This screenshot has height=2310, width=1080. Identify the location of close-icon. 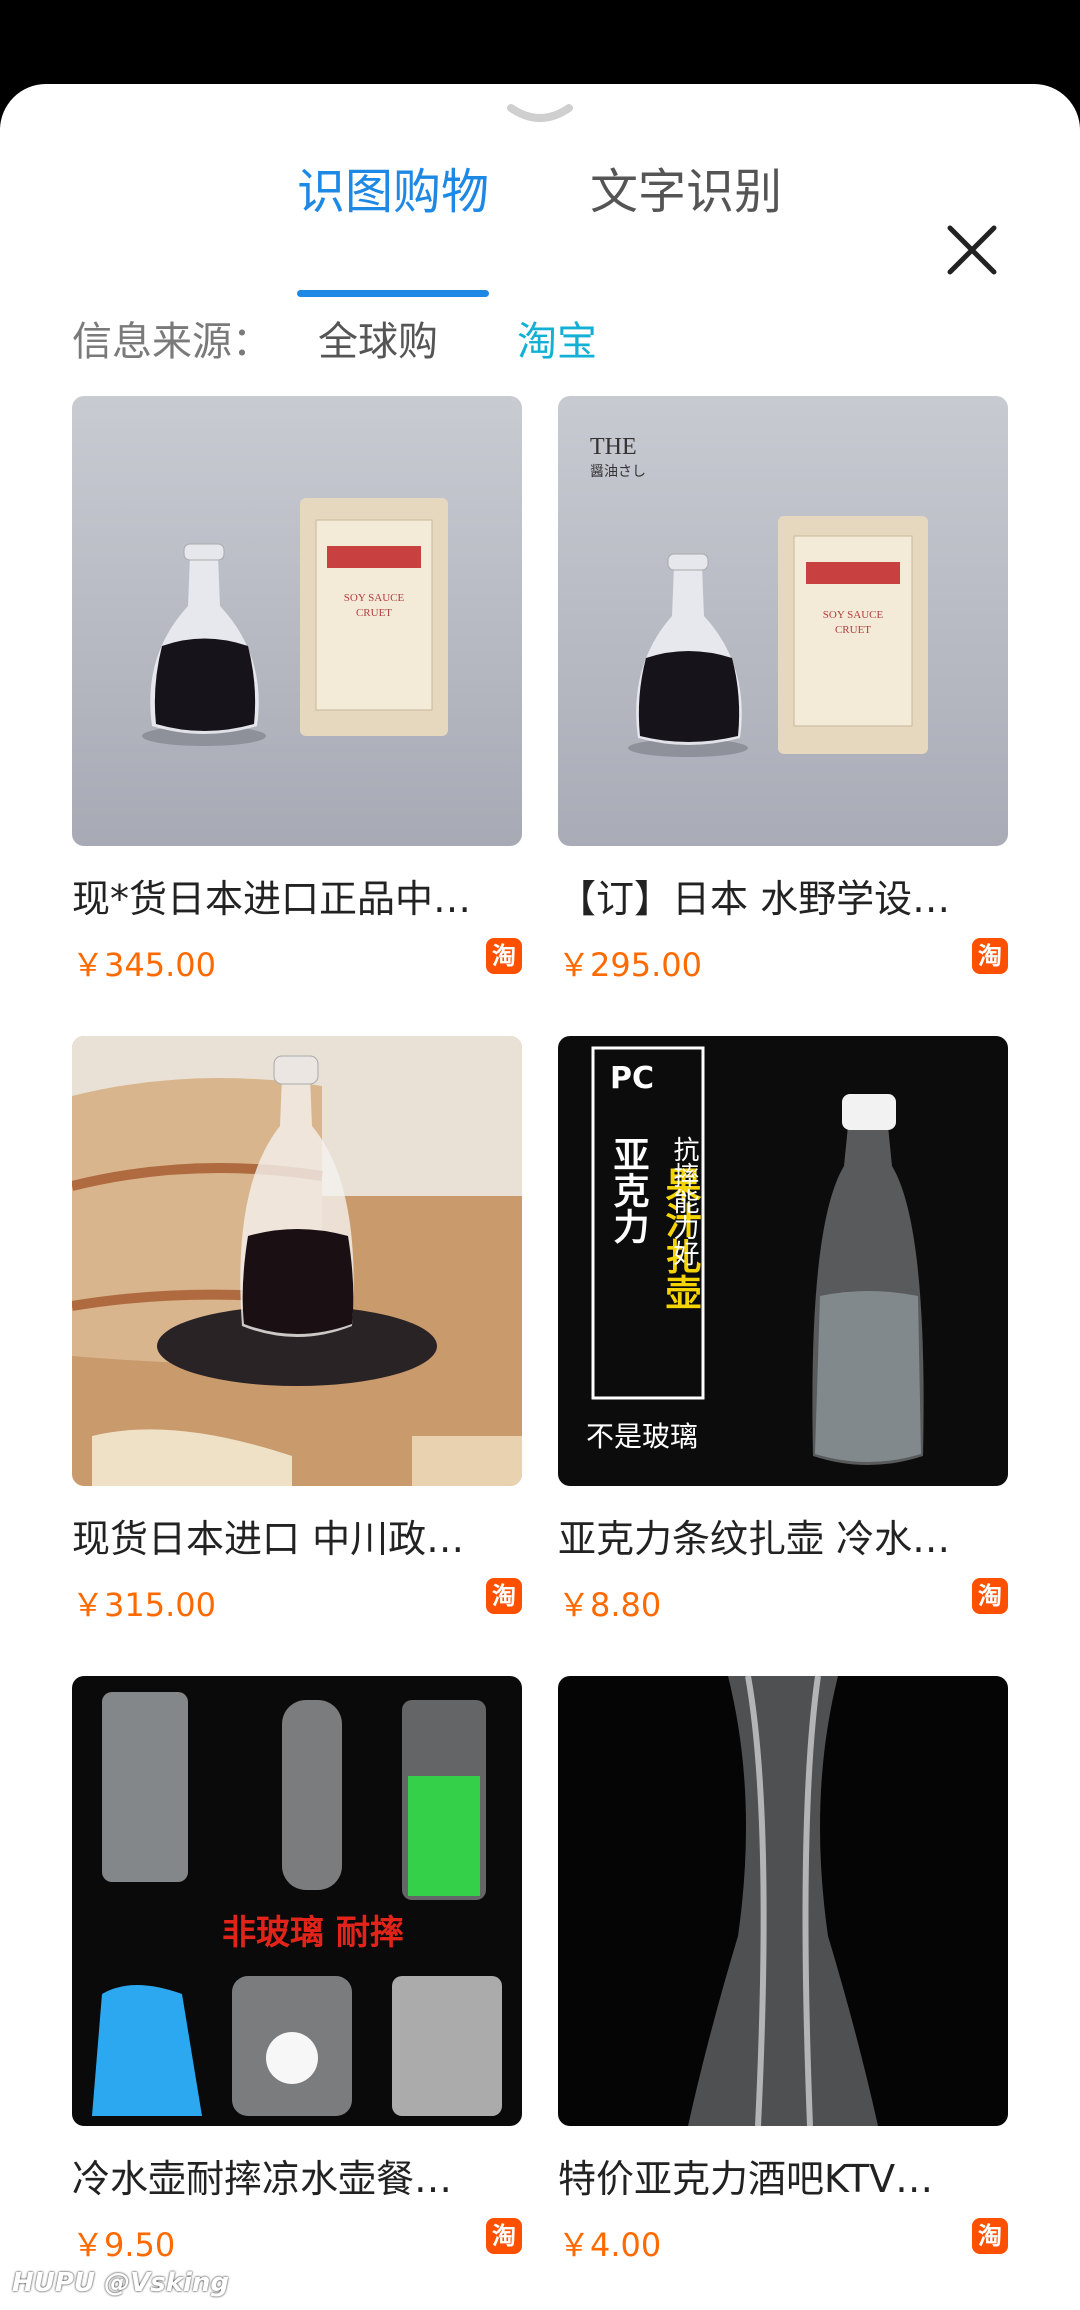
(972, 250).